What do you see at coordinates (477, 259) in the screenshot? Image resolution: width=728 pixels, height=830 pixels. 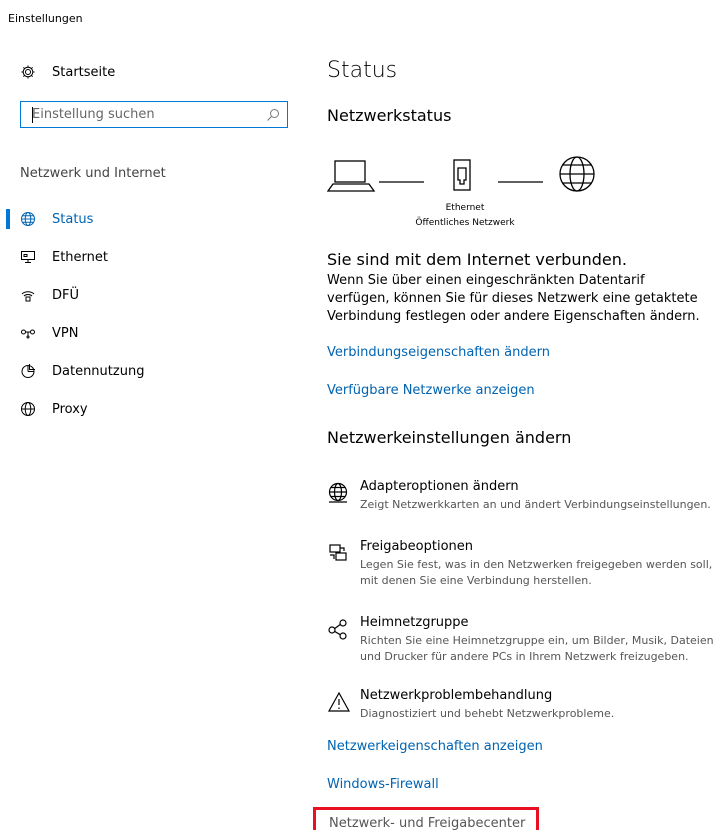 I see `connection-status: Sie sind mit dem Internet verbunden.` at bounding box center [477, 259].